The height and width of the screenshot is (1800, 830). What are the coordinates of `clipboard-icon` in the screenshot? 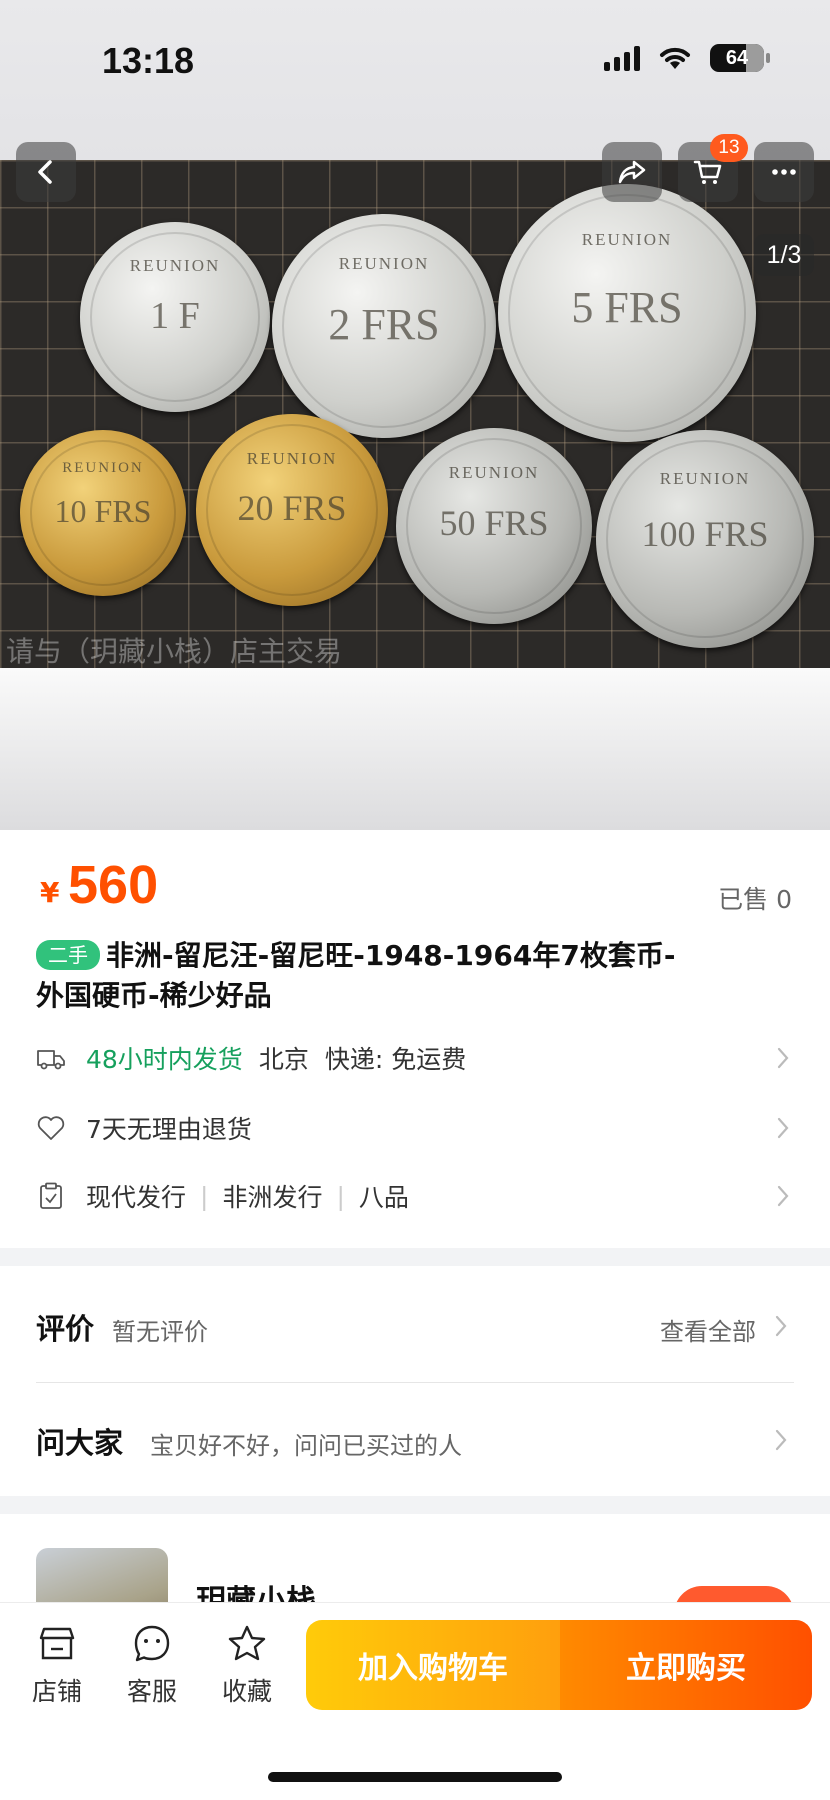 It's located at (51, 1195).